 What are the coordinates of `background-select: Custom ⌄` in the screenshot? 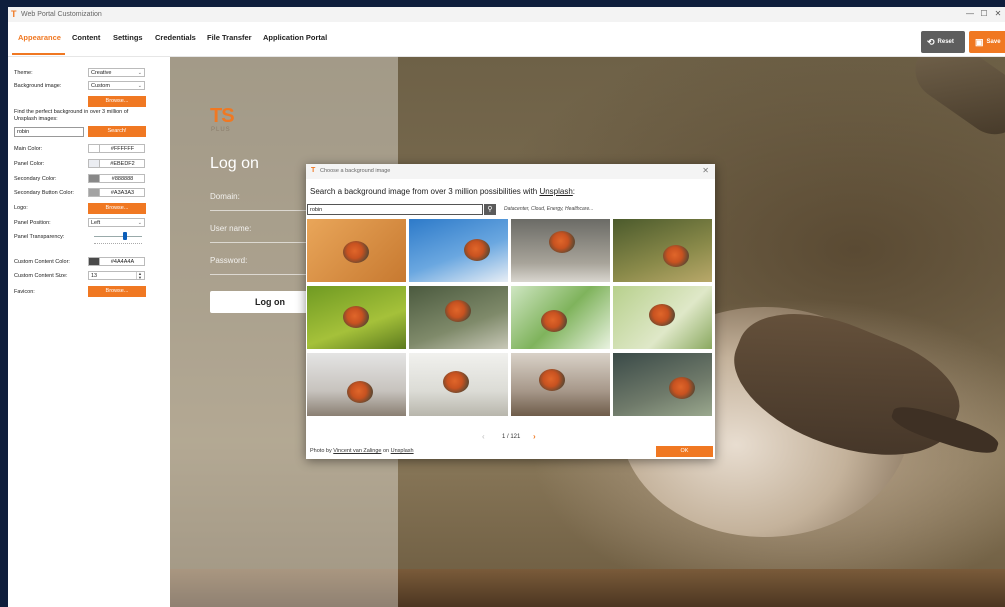 It's located at (116, 85).